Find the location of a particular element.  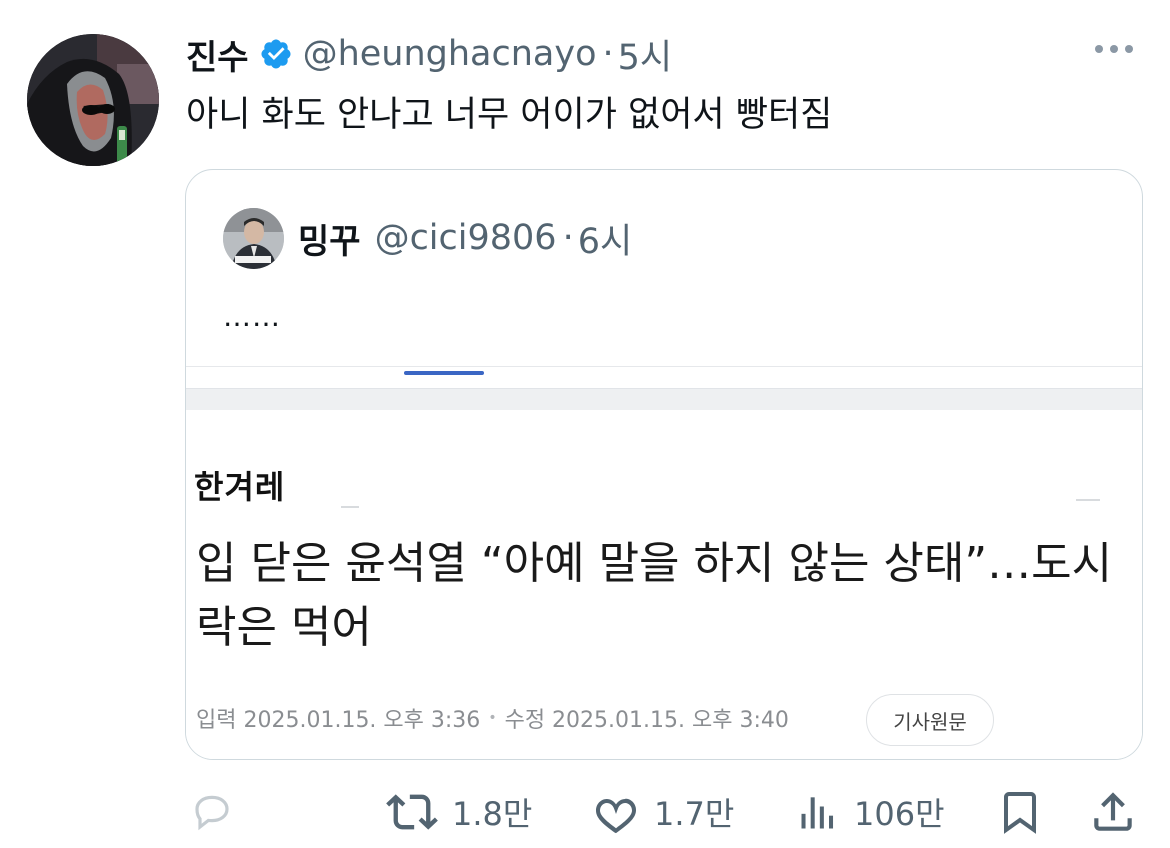

article-modified-time: 수정 2025.01.15. 오후 3:40 is located at coordinates (646, 720).